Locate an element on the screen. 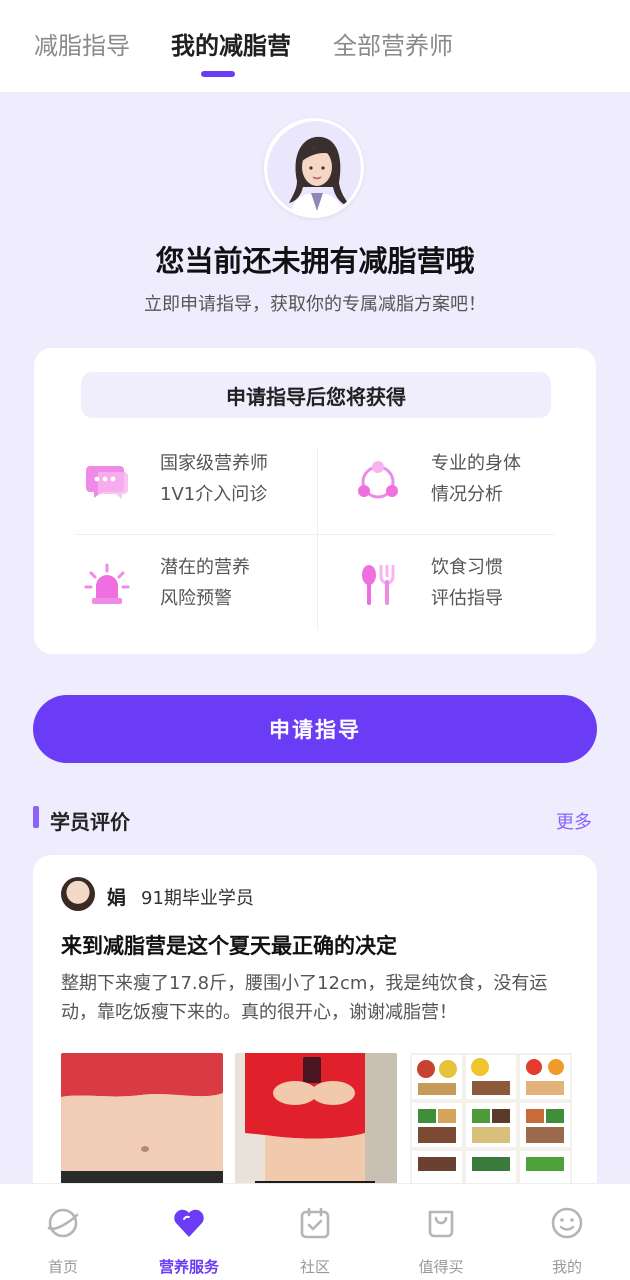  nav-item-home: 首页 is located at coordinates (63, 1232).